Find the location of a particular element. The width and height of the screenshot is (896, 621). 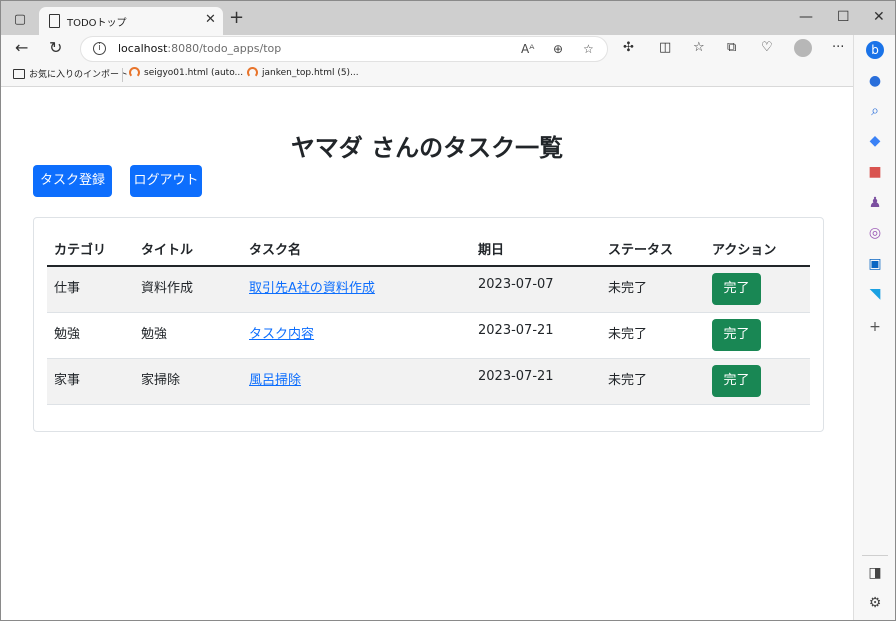

favorite-star-icon: ☆ is located at coordinates (588, 49).